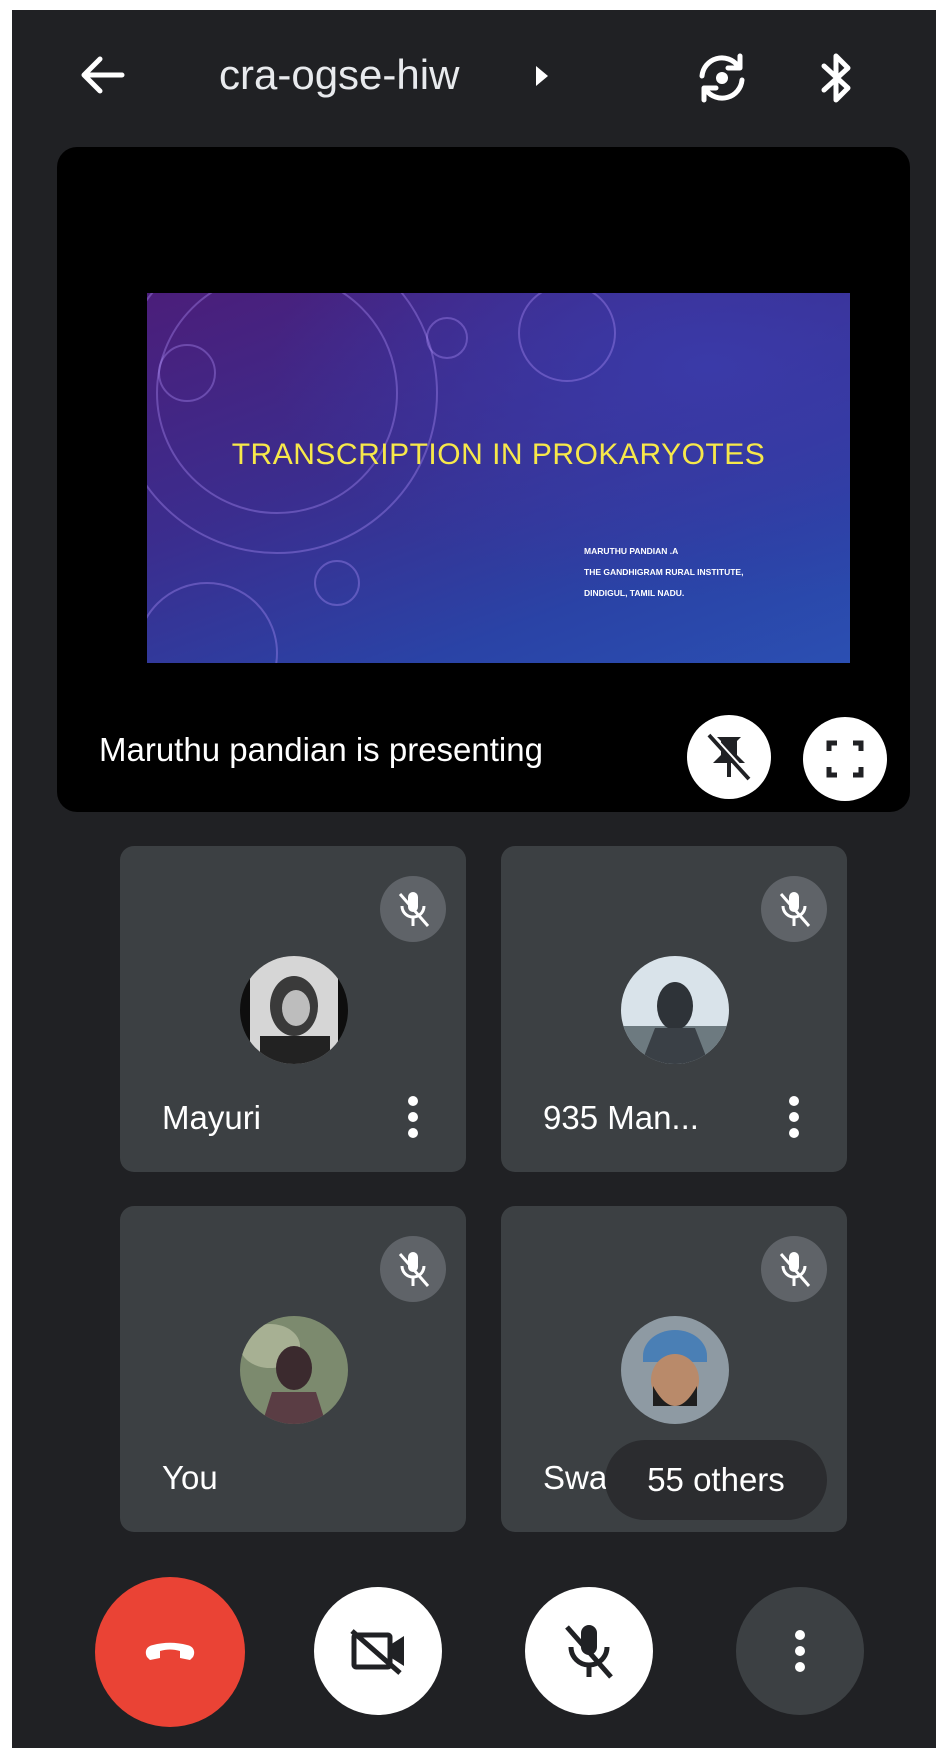  What do you see at coordinates (716, 1480) in the screenshot?
I see `others-count-button: 55 others` at bounding box center [716, 1480].